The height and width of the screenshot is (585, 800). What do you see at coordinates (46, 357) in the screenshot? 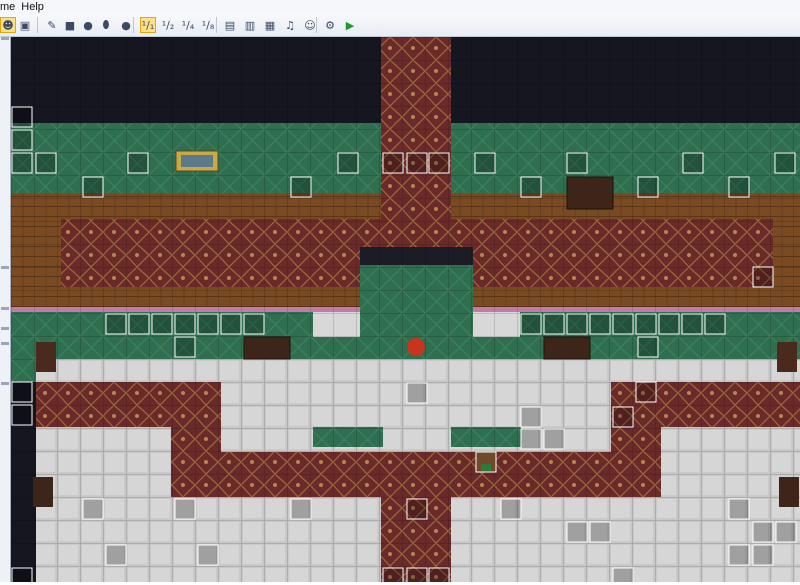
I see `chair-left` at bounding box center [46, 357].